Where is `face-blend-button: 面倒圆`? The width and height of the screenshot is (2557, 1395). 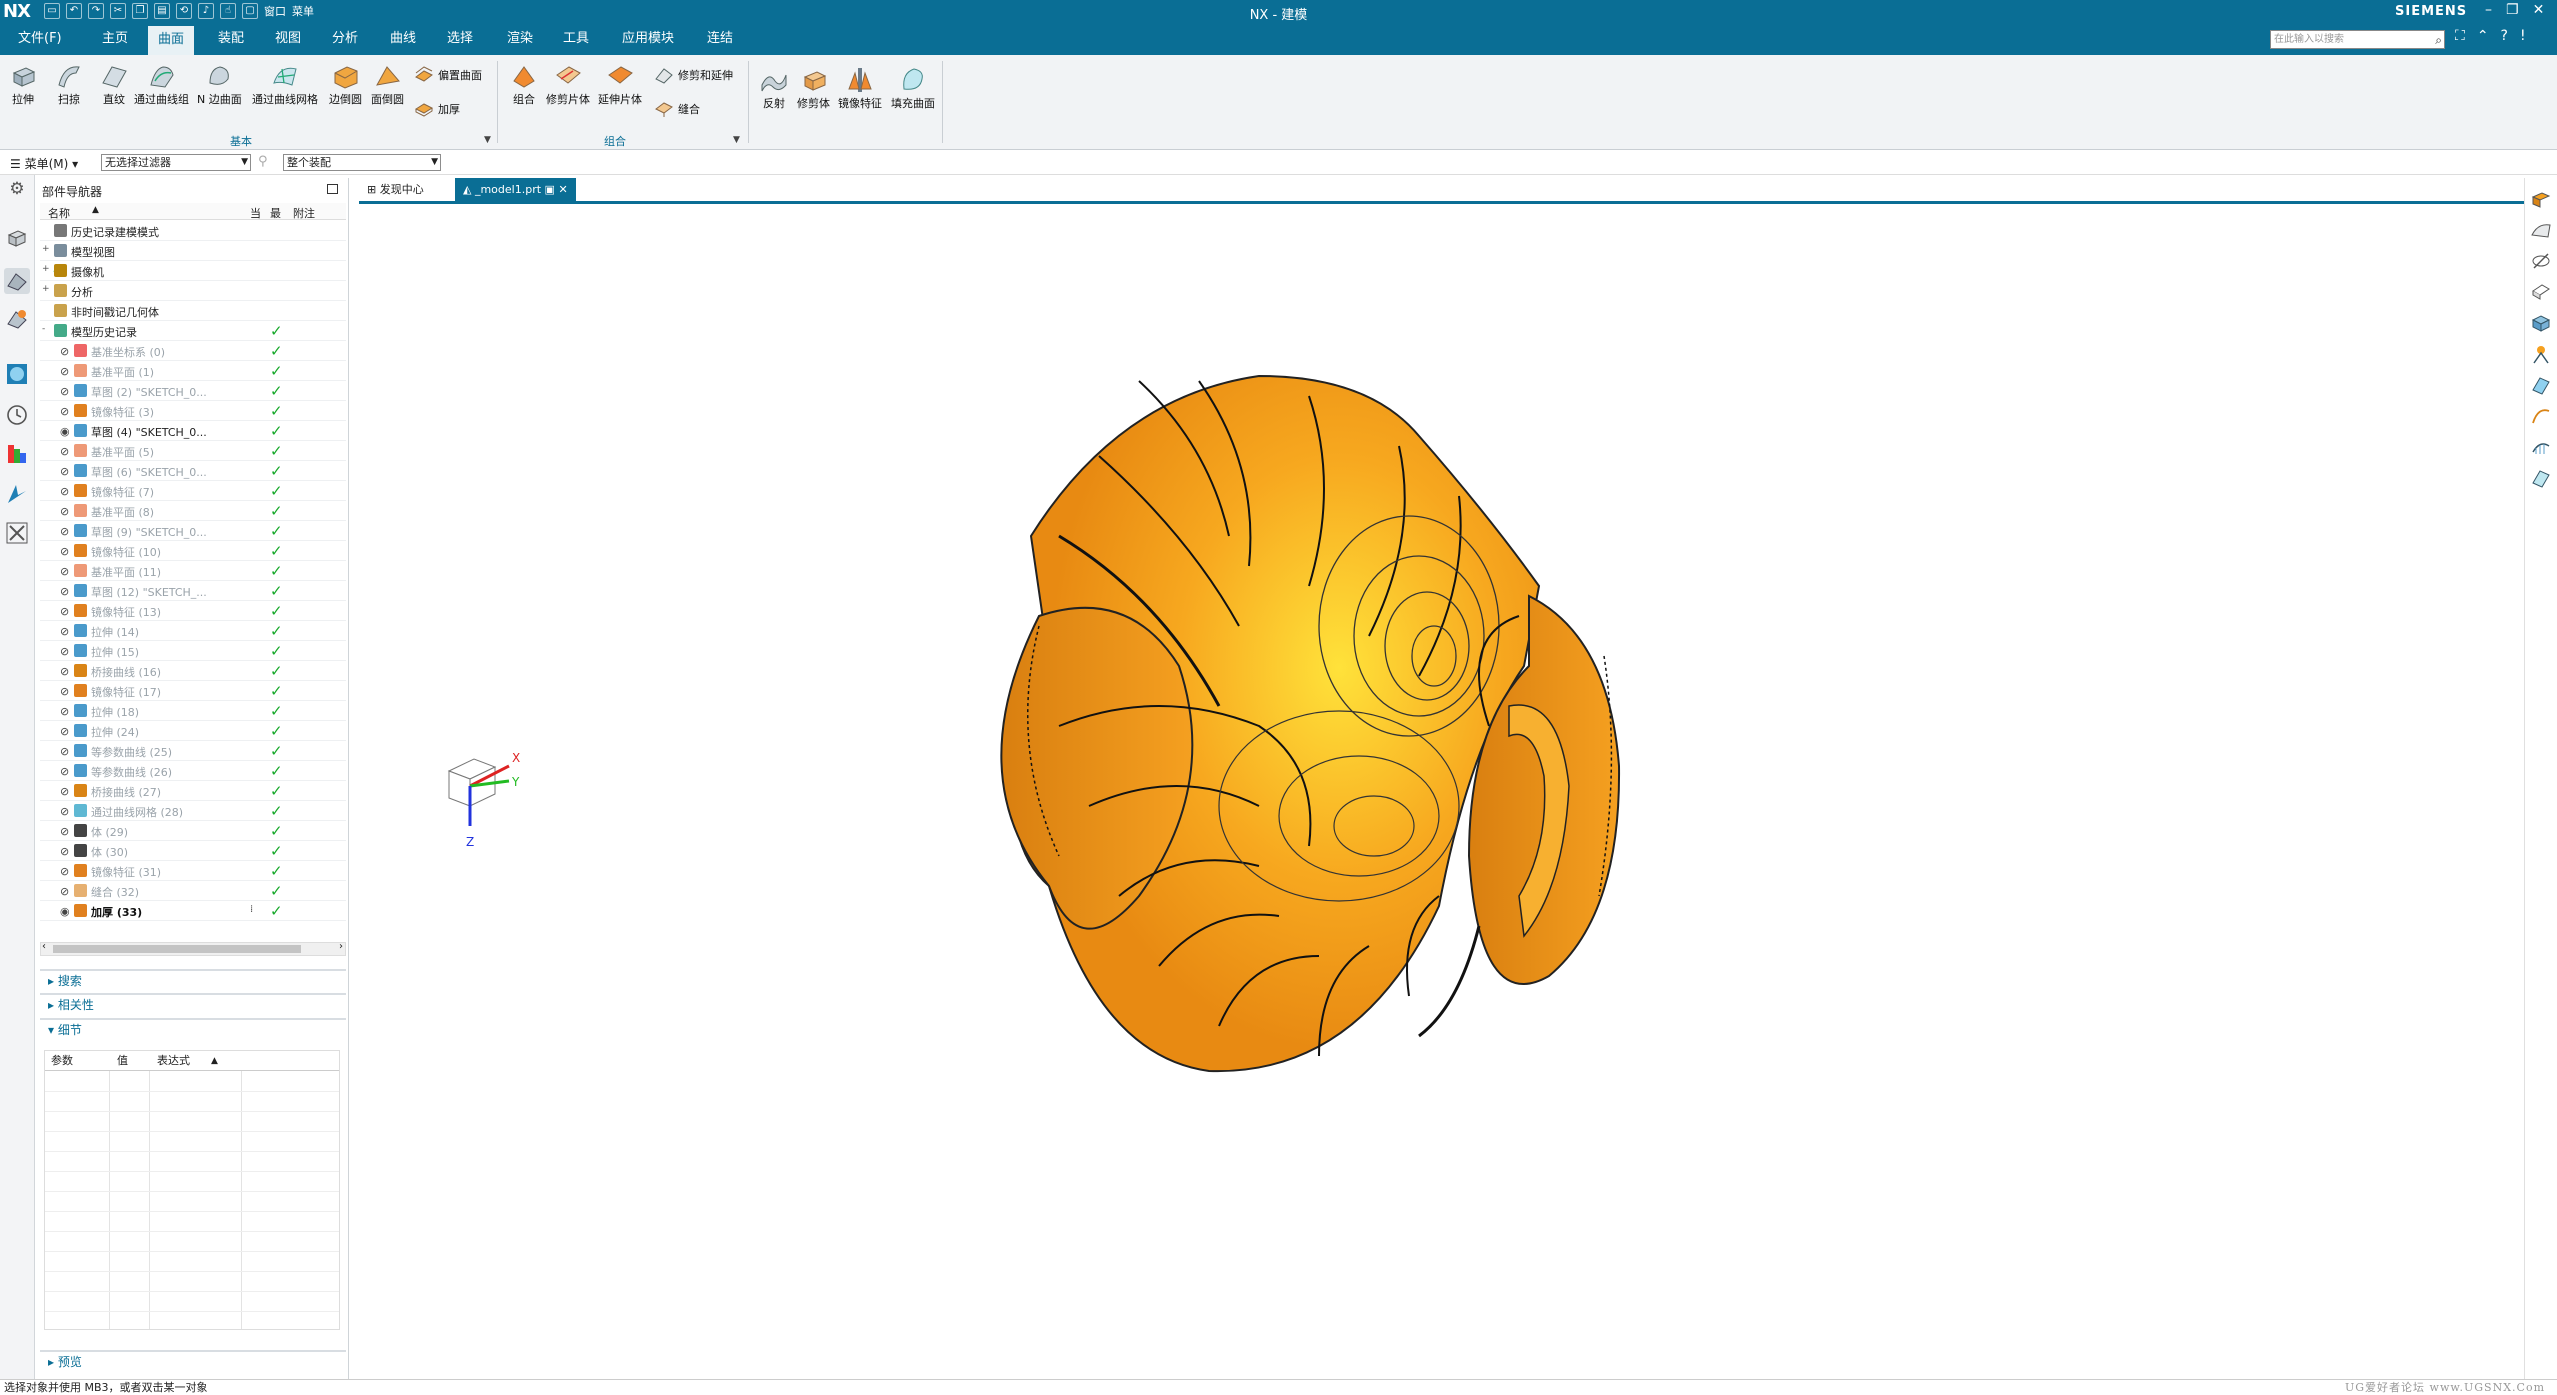 face-blend-button: 面倒圆 is located at coordinates (387, 84).